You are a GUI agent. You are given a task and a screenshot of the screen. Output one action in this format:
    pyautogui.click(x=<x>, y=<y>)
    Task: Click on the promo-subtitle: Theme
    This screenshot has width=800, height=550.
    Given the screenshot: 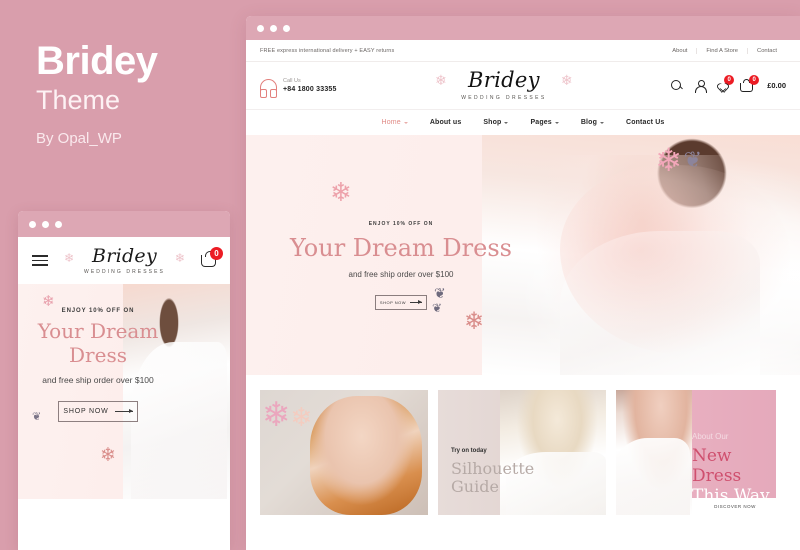 What is the action you would take?
    pyautogui.click(x=78, y=100)
    